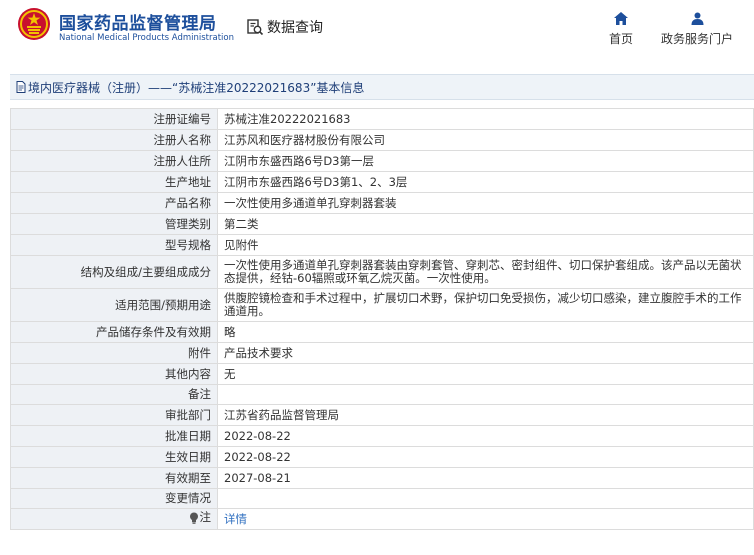  I want to click on field-label: 批准日期, so click(114, 436).